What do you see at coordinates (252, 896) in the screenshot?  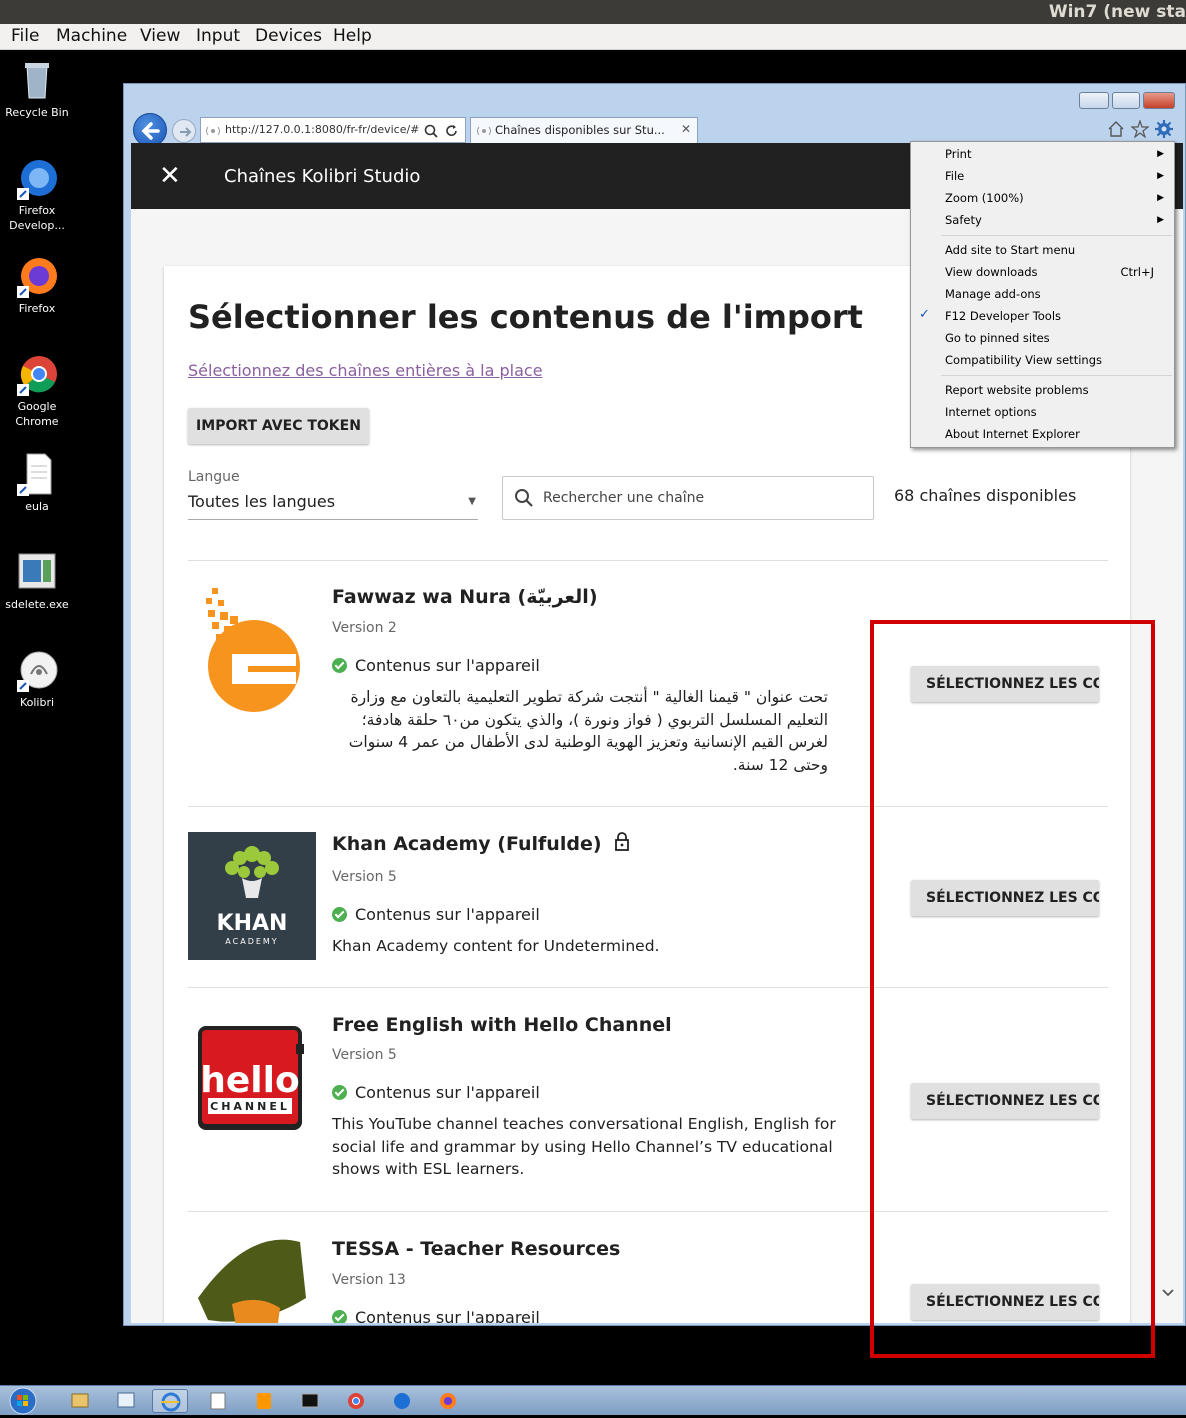 I see `channel-thumbnail-khan: KHAN ACADEMY` at bounding box center [252, 896].